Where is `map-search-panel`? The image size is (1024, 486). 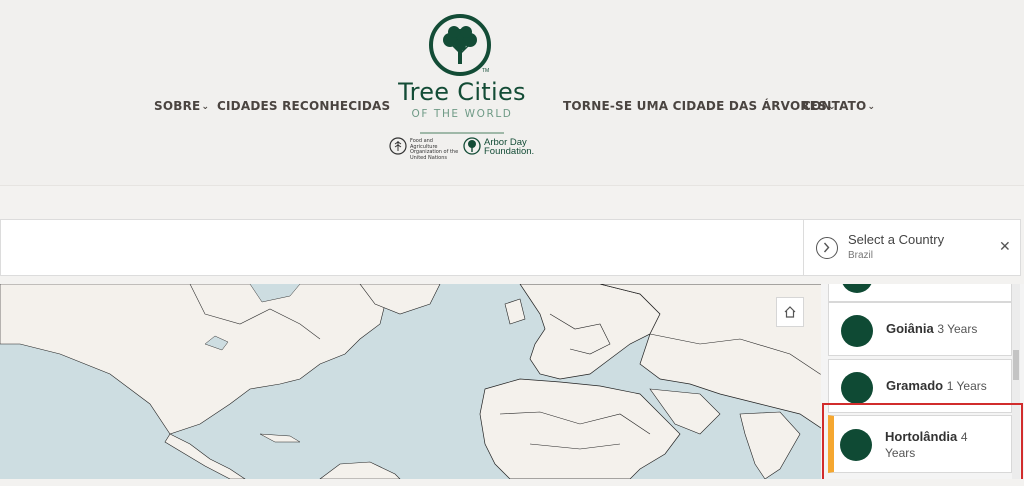
map-search-panel is located at coordinates (402, 247).